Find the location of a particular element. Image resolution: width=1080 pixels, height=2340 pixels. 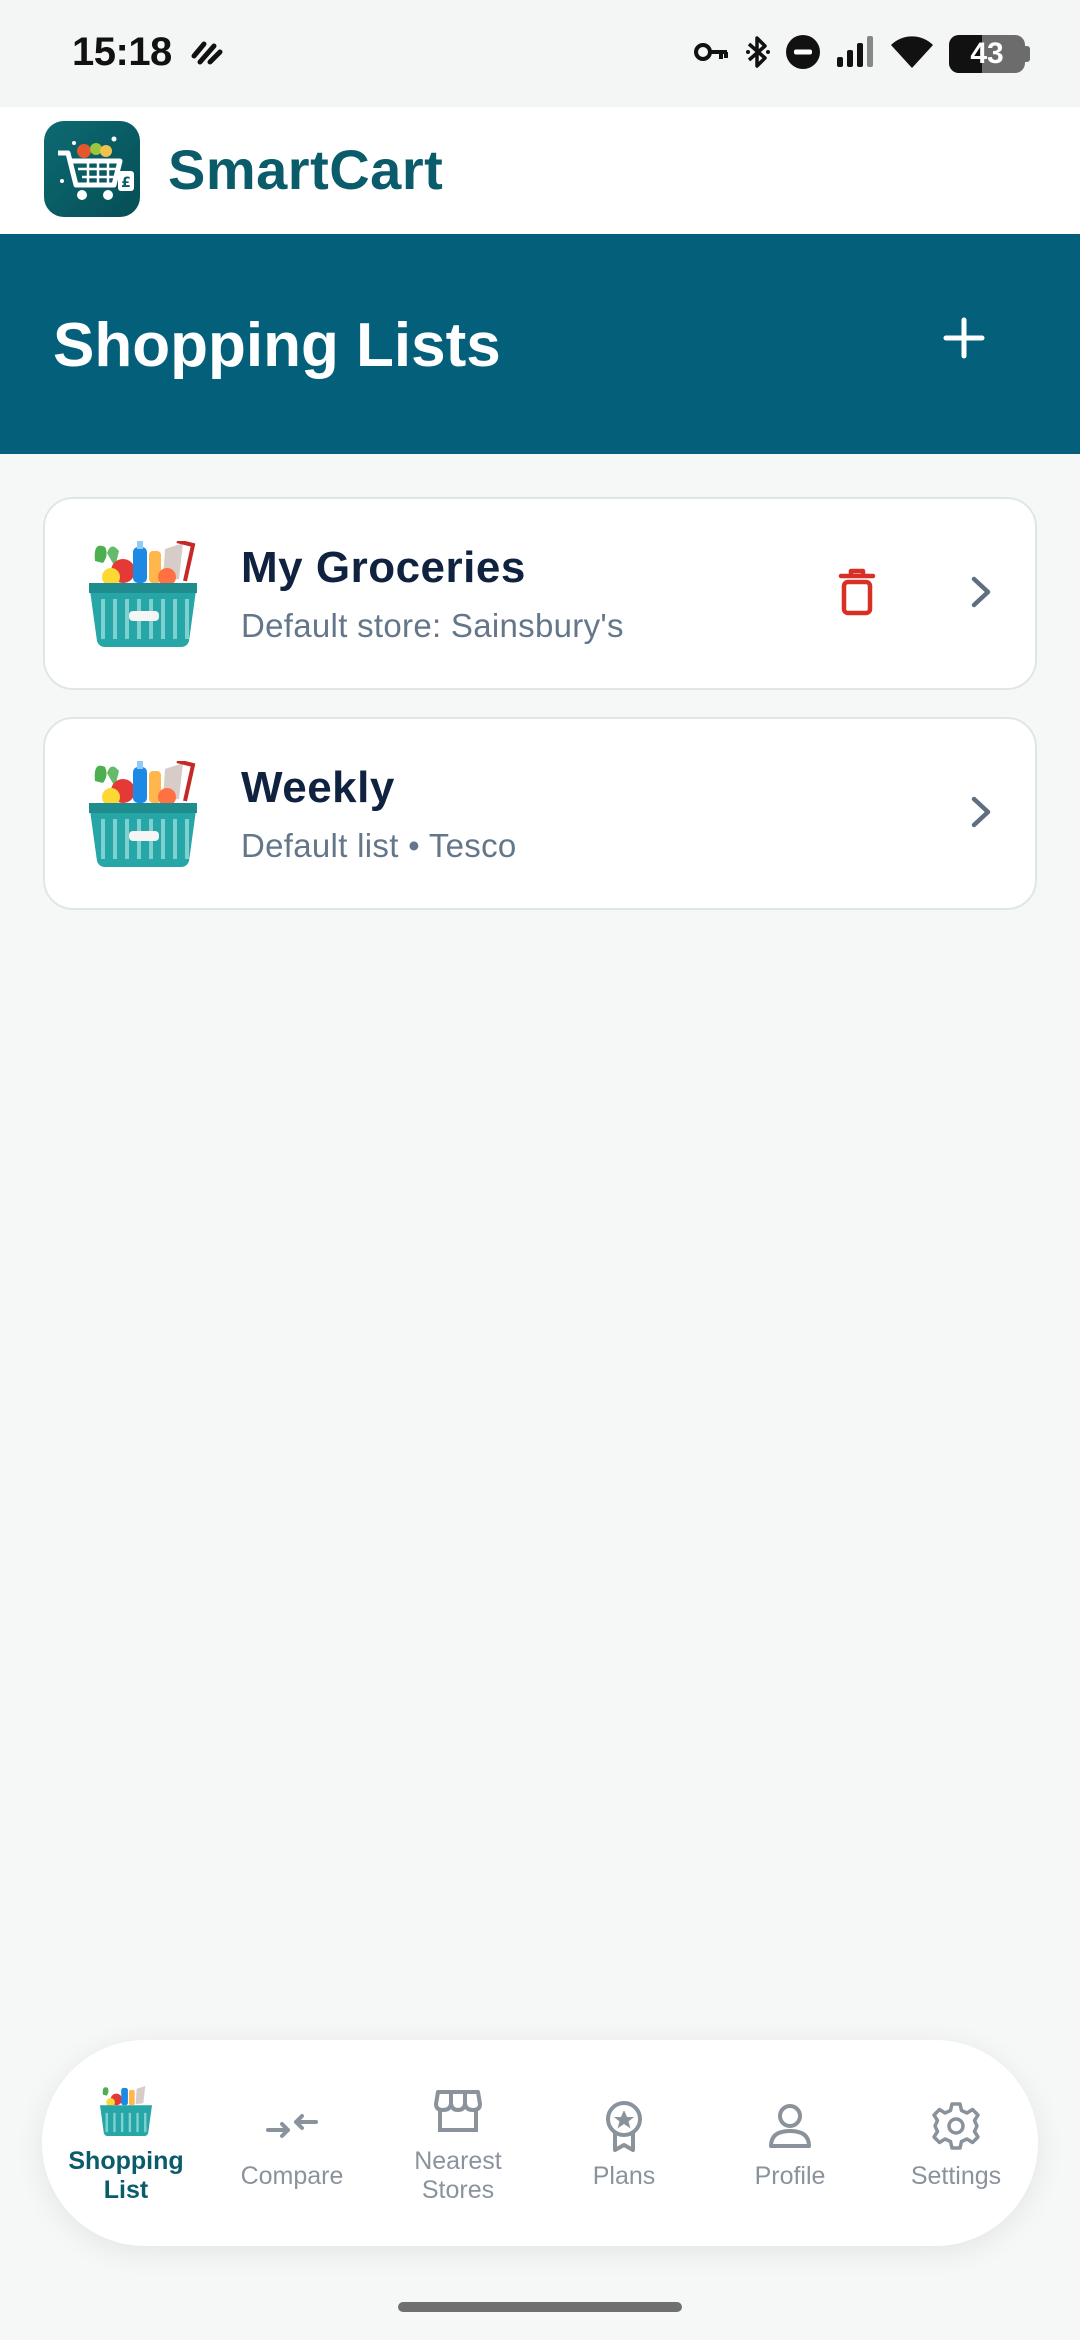

home-indicator is located at coordinates (540, 2307).